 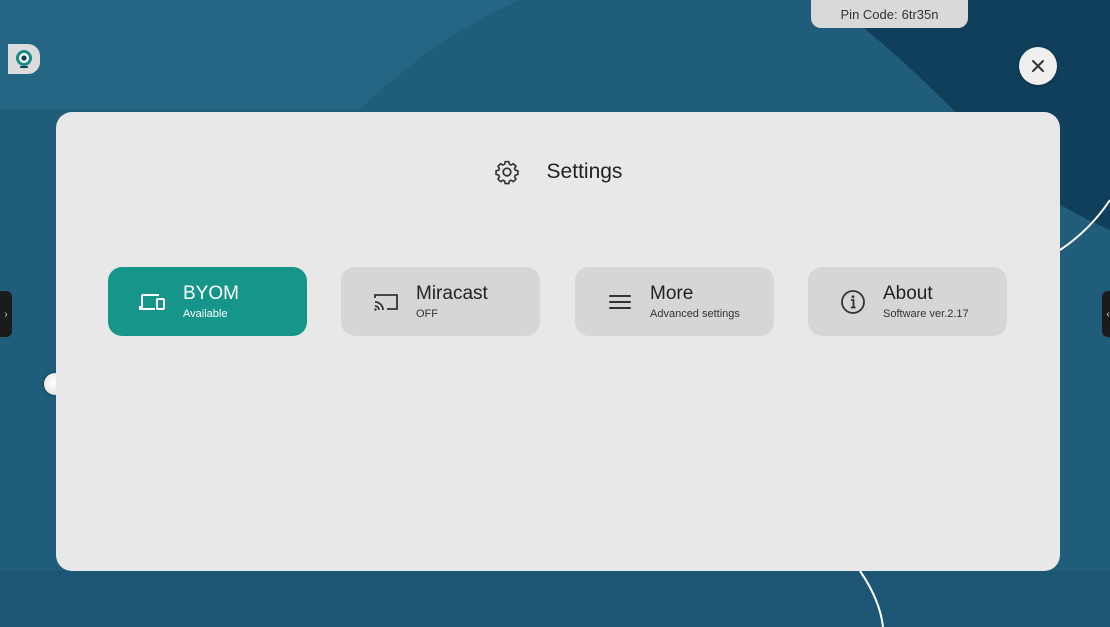 I want to click on close-icon, so click(x=1038, y=66).